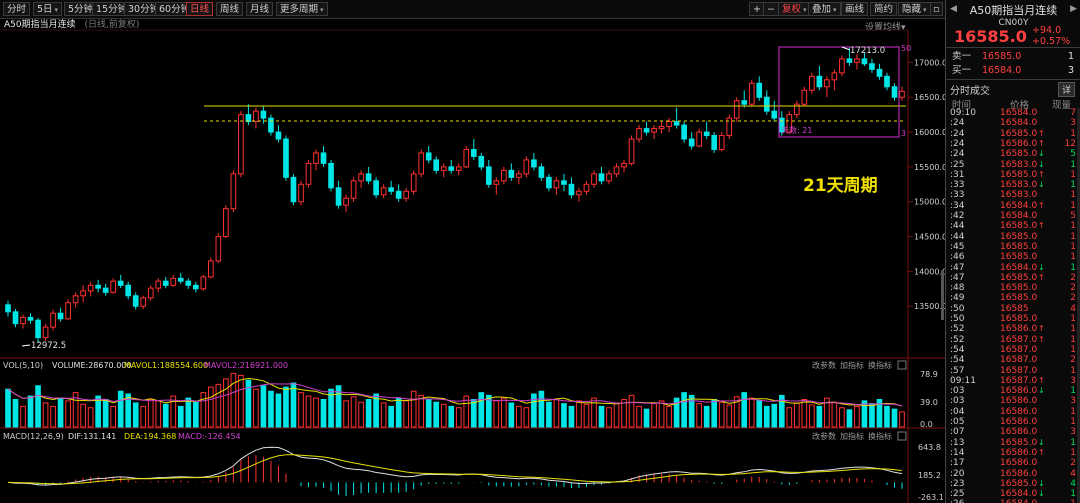 This screenshot has height=503, width=1080. Describe the element at coordinates (1019, 349) in the screenshot. I see `tick-price: 16587.0` at that location.